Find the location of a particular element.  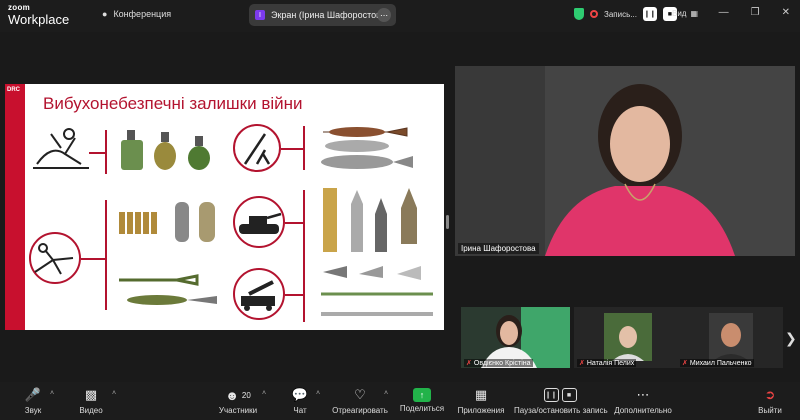

video-button: ▩ Видео is located at coordinates (91, 400).